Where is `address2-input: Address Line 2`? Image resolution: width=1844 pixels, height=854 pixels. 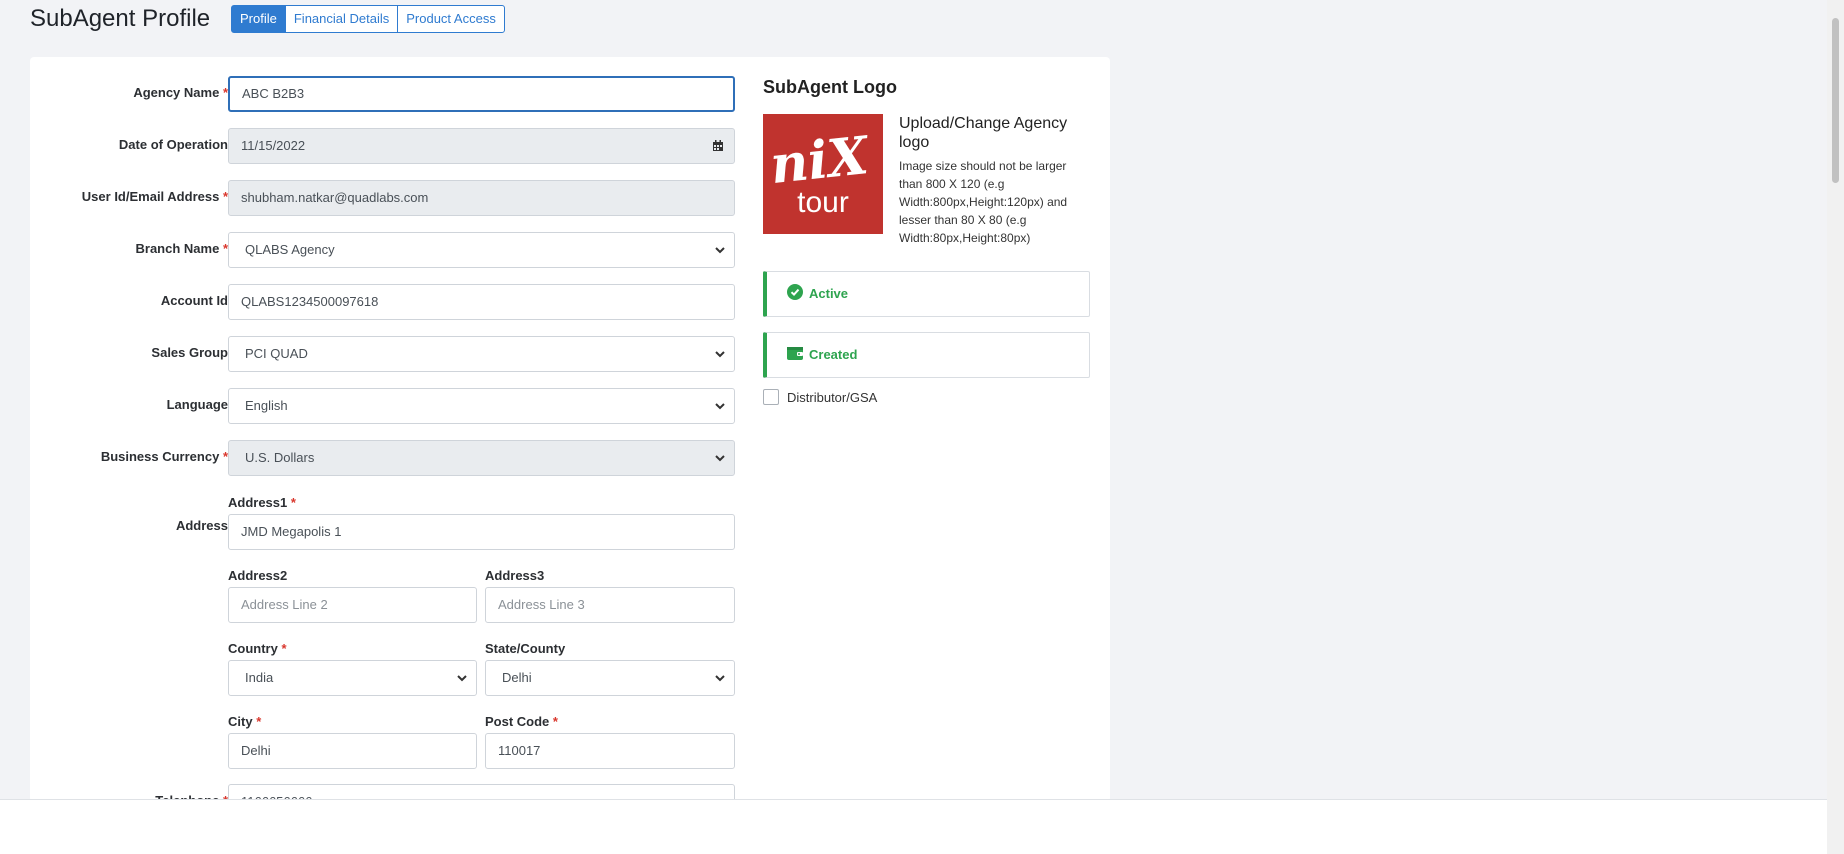
address2-input: Address Line 2 is located at coordinates (352, 605).